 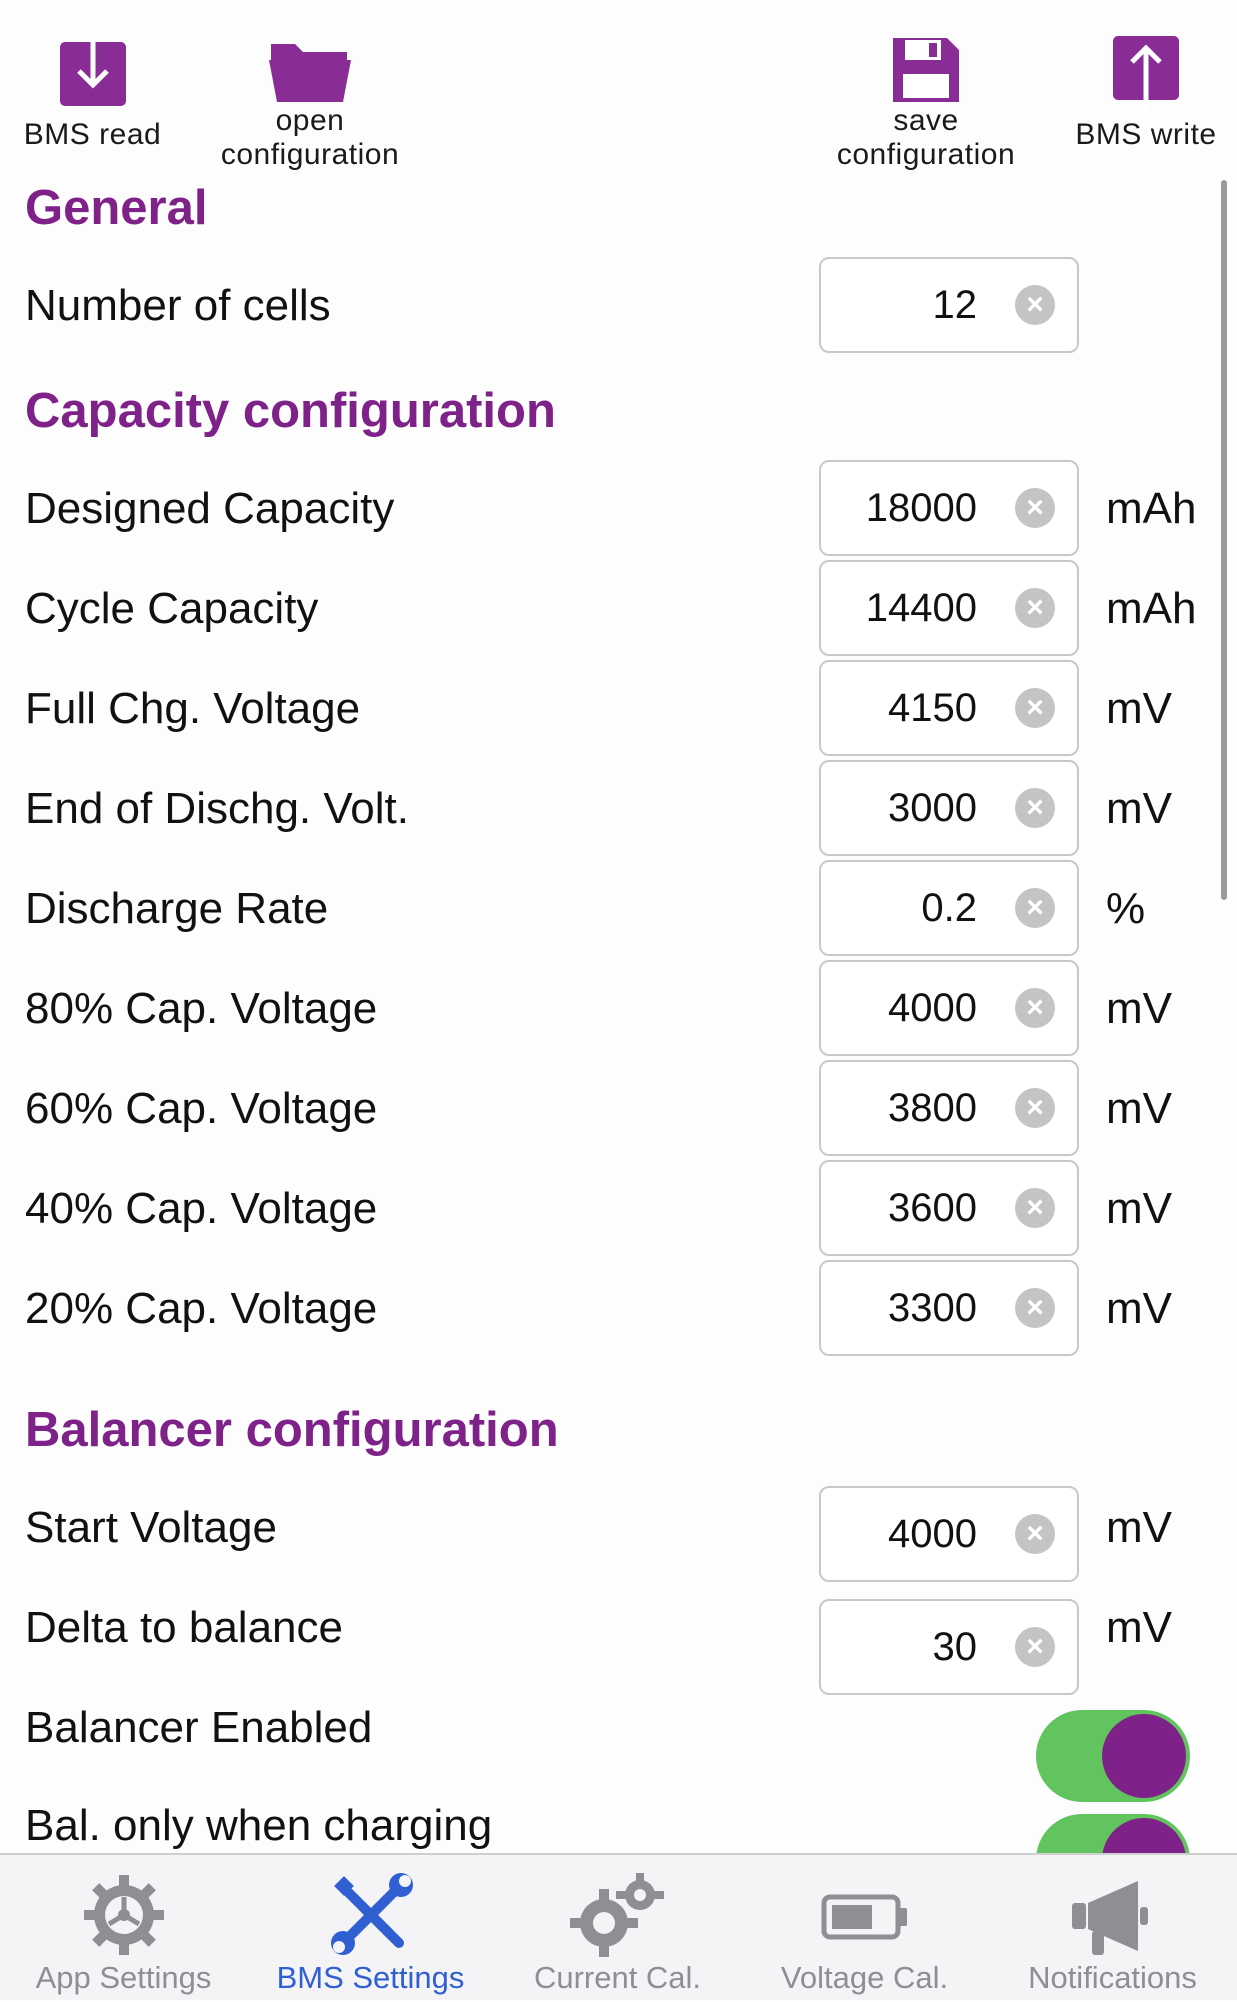 I want to click on designed-capacity-field: 18000 ×, so click(x=949, y=508).